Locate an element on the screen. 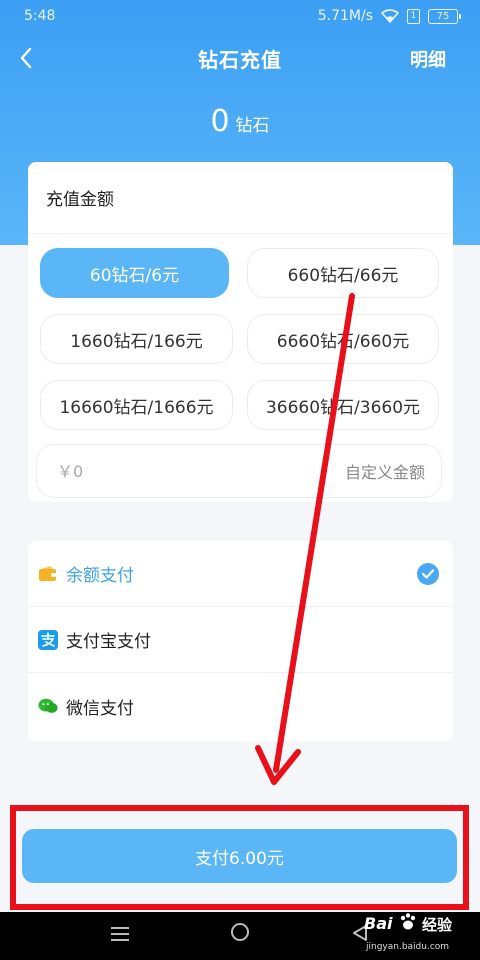  payment-wechat: 微信支付 is located at coordinates (240, 706).